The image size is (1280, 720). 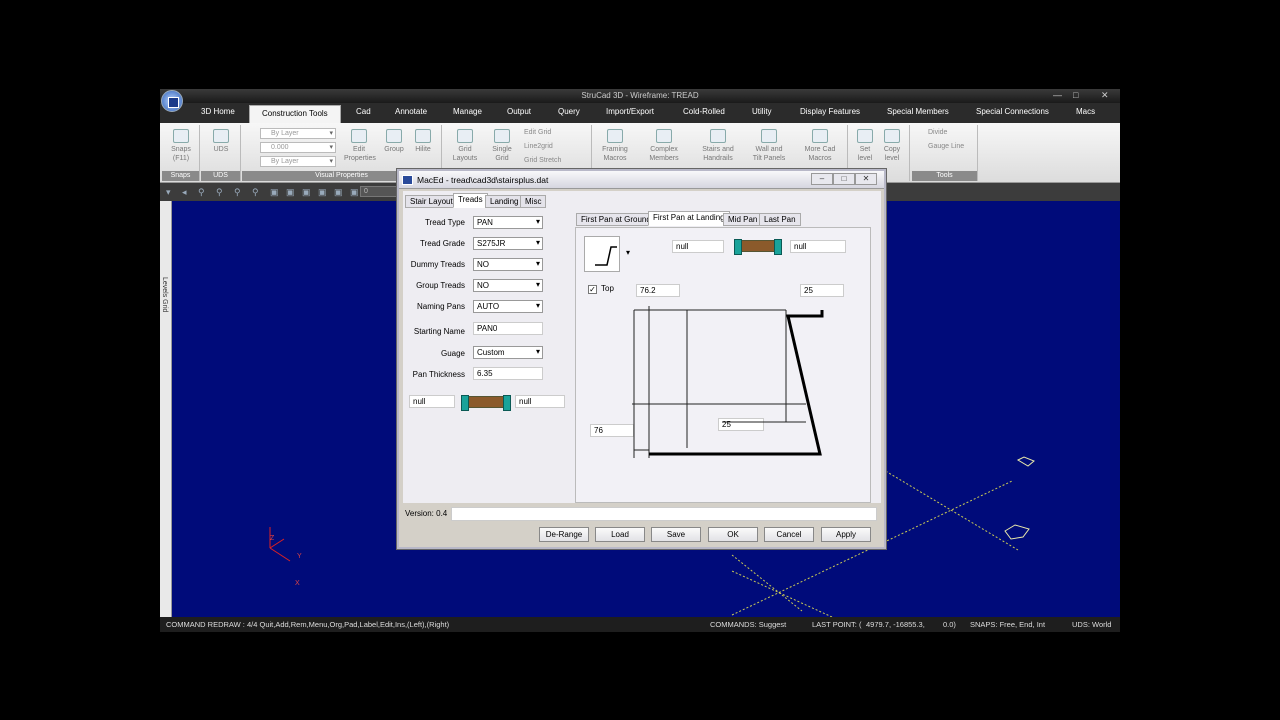 I want to click on tab-annotate: Annotate, so click(x=411, y=111).